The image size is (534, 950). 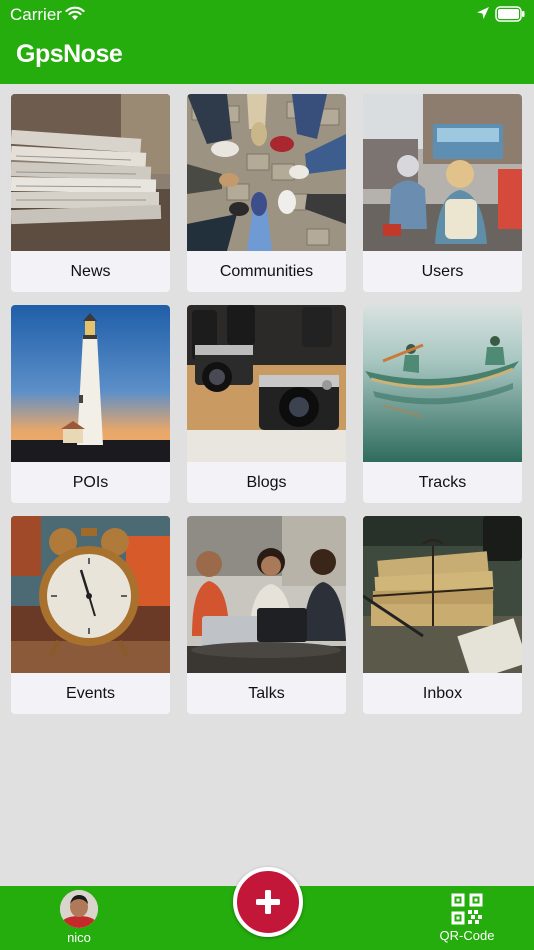 I want to click on qr-code-button: QR-Code, so click(x=467, y=918).